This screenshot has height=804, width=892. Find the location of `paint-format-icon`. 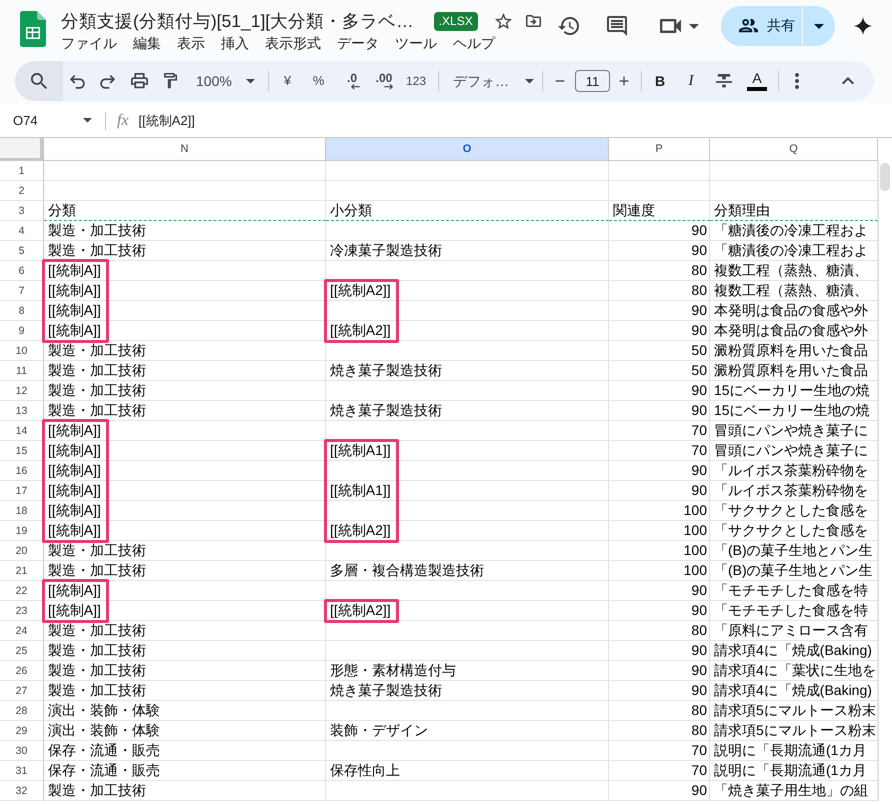

paint-format-icon is located at coordinates (170, 81).